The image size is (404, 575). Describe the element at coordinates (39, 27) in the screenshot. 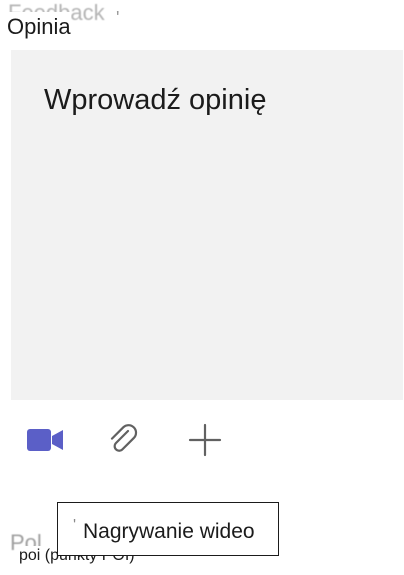

I see `feedback-label: Opinia` at that location.